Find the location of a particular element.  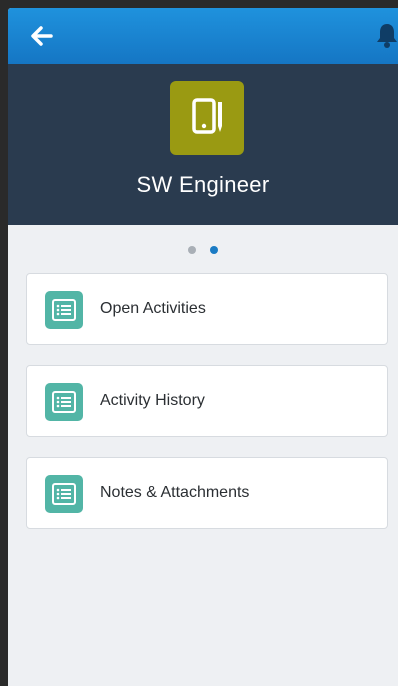

related-list-label: Notes & Attachments is located at coordinates (175, 492).